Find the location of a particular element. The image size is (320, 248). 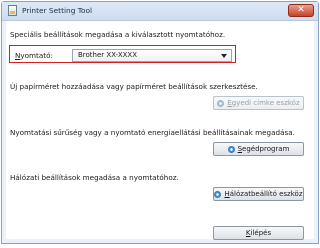

label-tool-text: gyedi címke eszköz is located at coordinates (265, 103).